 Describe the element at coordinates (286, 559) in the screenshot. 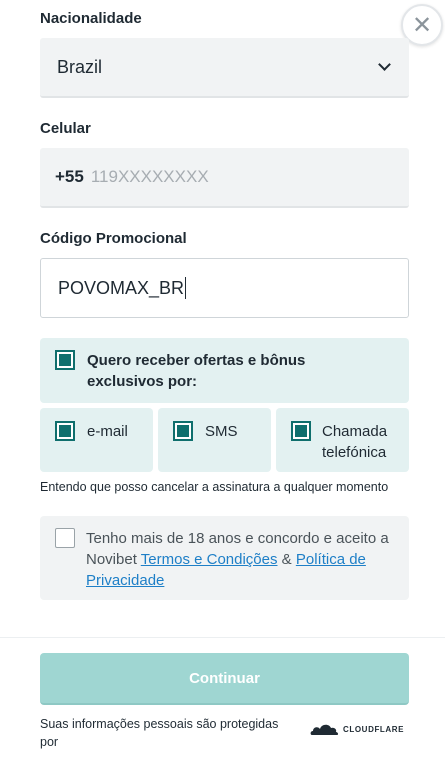

I see `terms-text-between: &` at that location.